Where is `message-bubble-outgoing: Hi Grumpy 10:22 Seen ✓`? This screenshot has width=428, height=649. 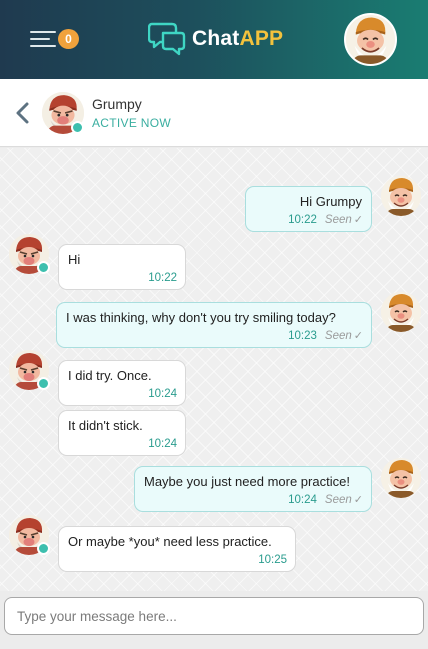
message-bubble-outgoing: Hi Grumpy 10:22 Seen ✓ is located at coordinates (308, 209).